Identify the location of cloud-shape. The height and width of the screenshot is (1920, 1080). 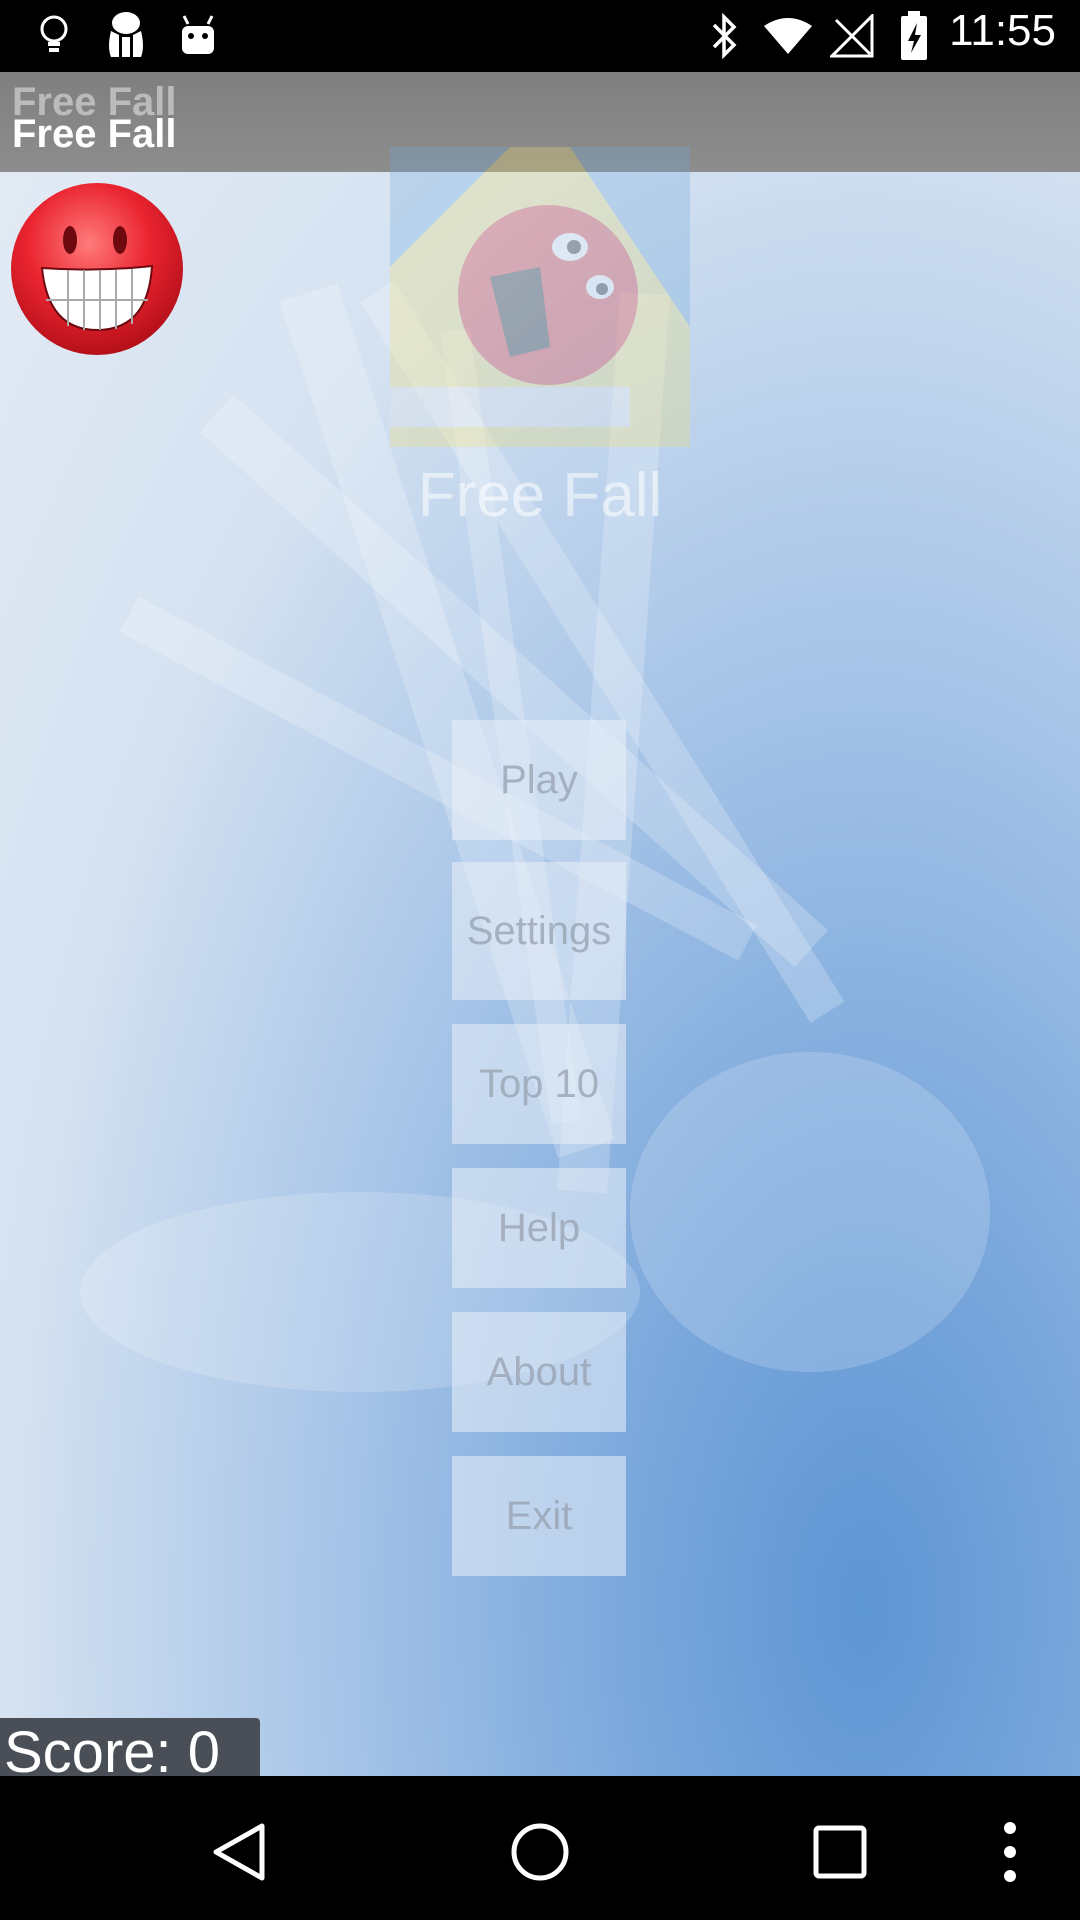
(810, 1212).